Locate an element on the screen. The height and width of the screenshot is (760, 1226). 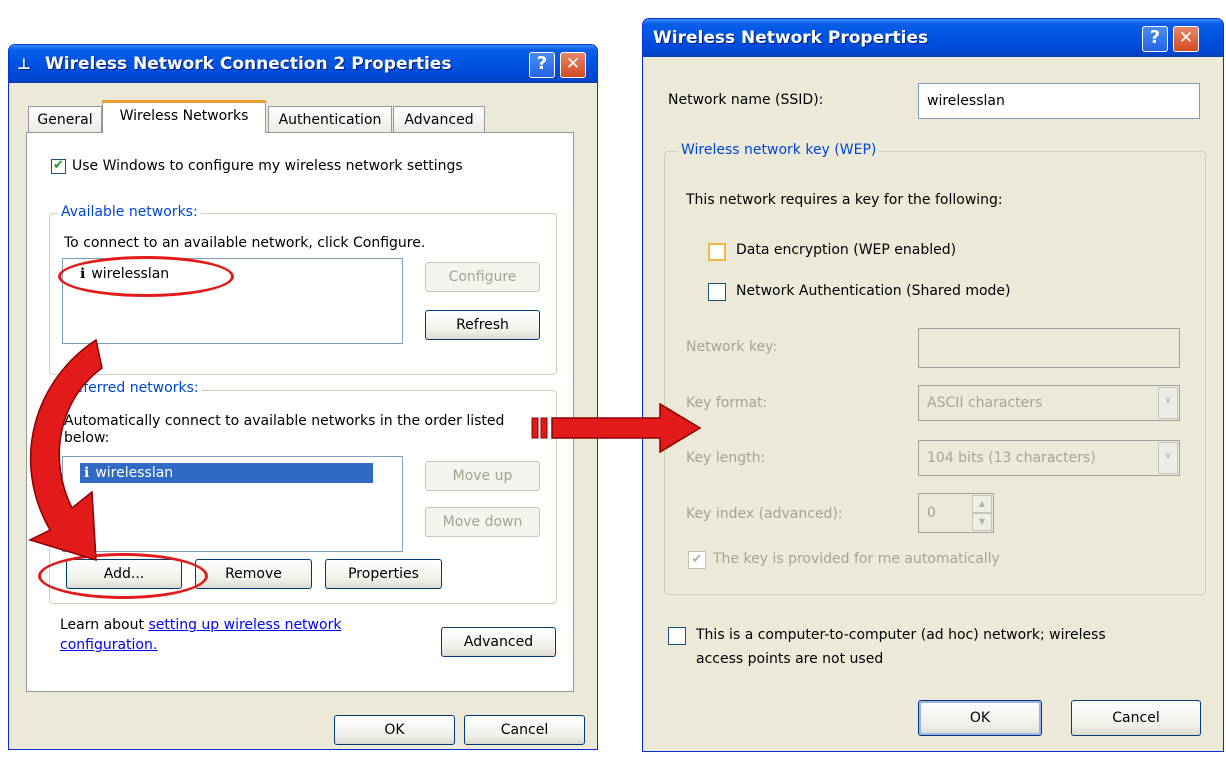
available-networks-label: Available networks: is located at coordinates (129, 212).